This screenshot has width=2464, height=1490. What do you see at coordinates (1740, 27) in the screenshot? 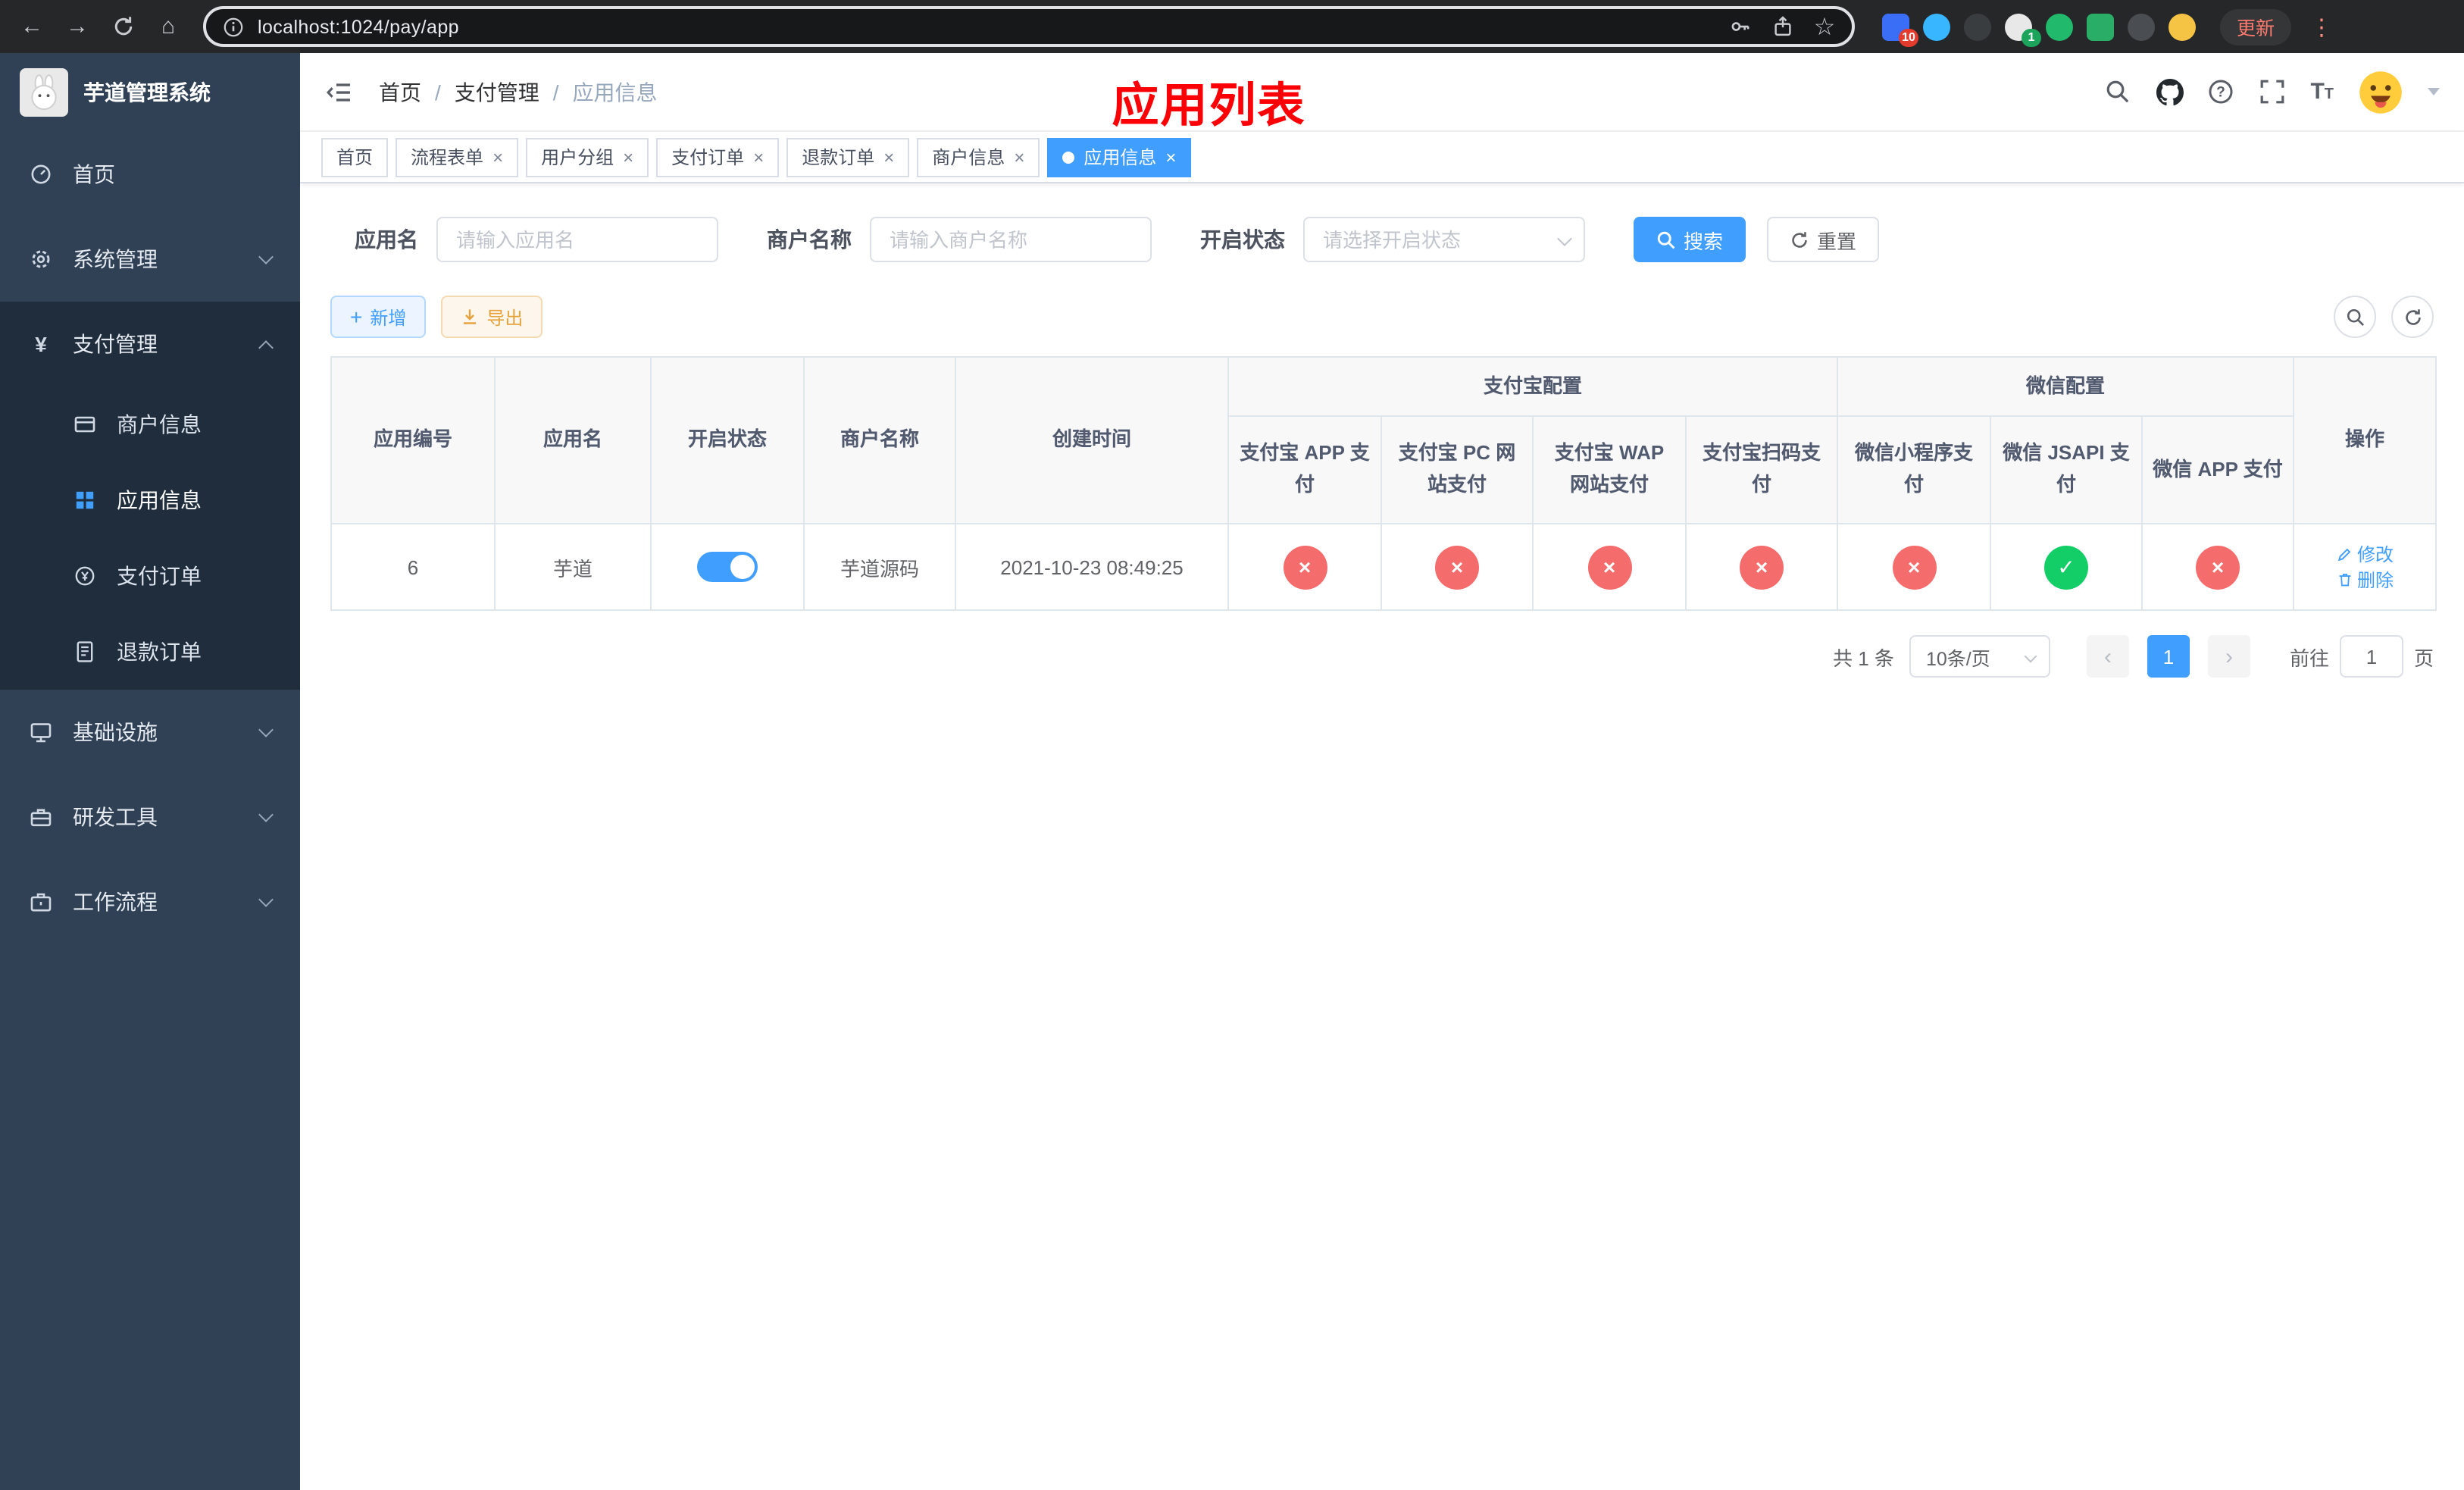
I see `password-key-icon` at bounding box center [1740, 27].